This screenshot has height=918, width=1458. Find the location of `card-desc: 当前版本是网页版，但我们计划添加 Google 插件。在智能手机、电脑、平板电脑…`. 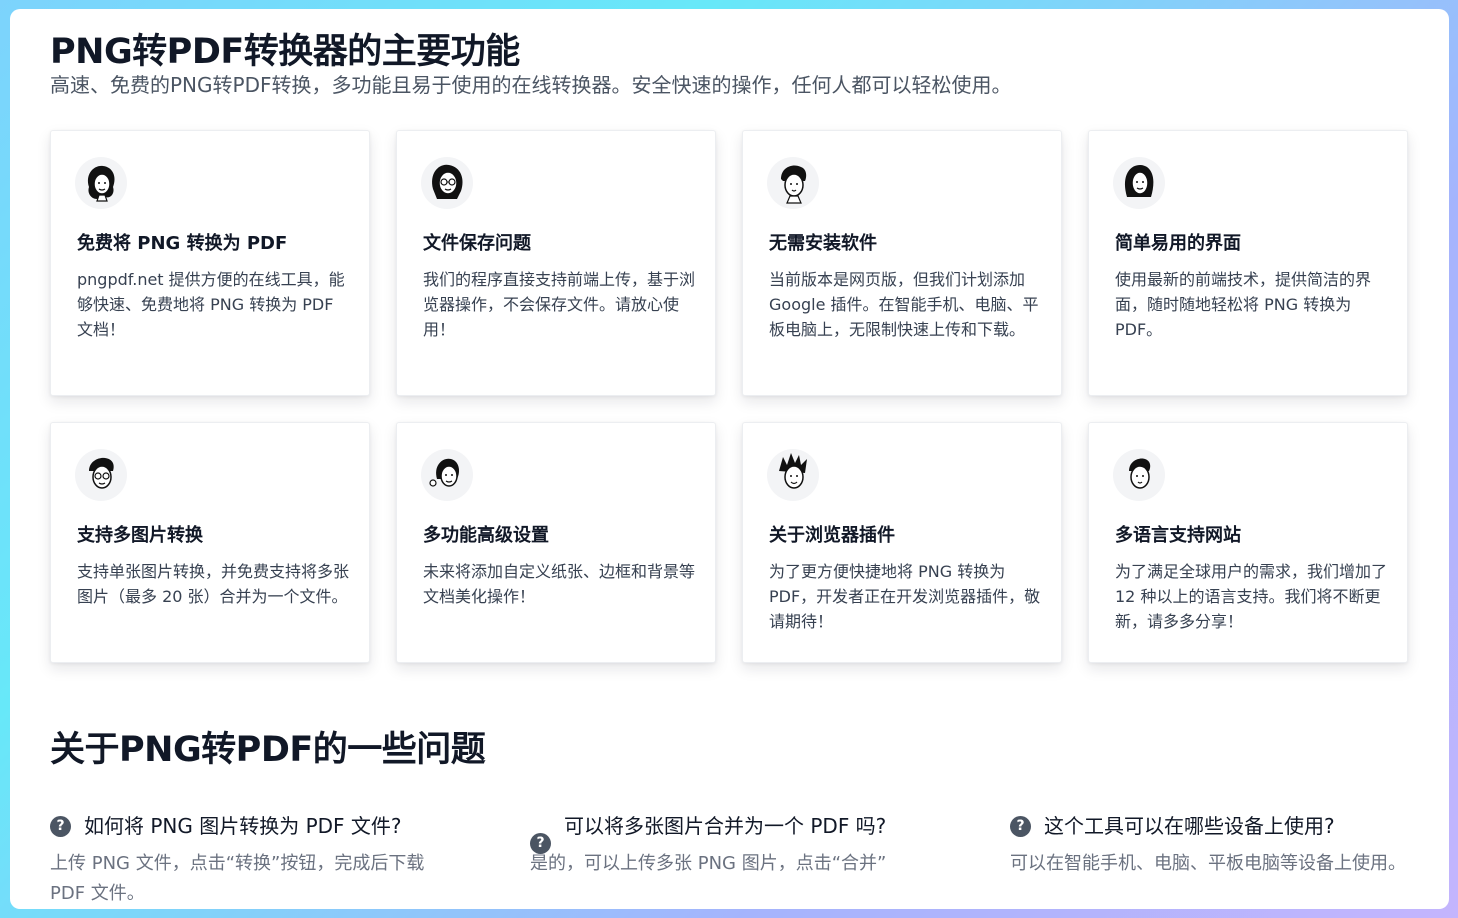

card-desc: 当前版本是网页版，但我们计划添加 Google 插件。在智能手机、电脑、平板电脑… is located at coordinates (904, 304).